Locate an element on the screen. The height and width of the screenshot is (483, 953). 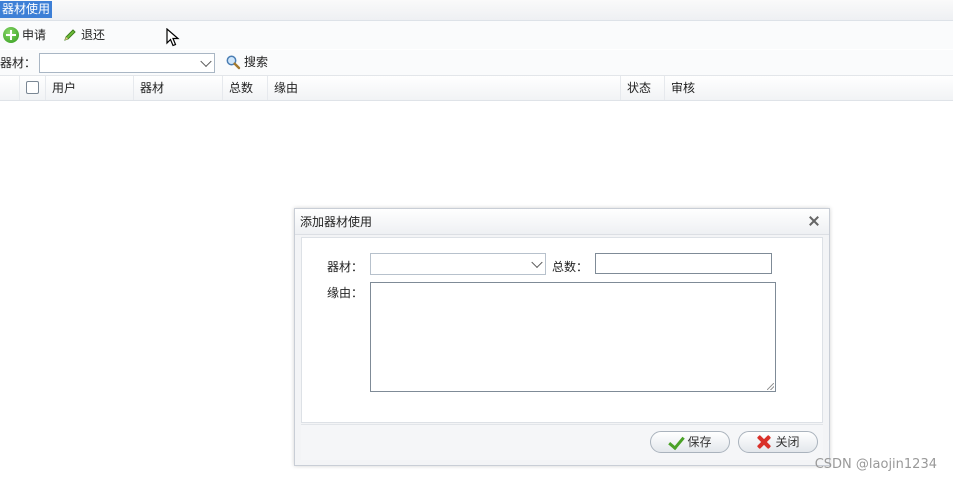
column-header-total: 总数 is located at coordinates (245, 88).